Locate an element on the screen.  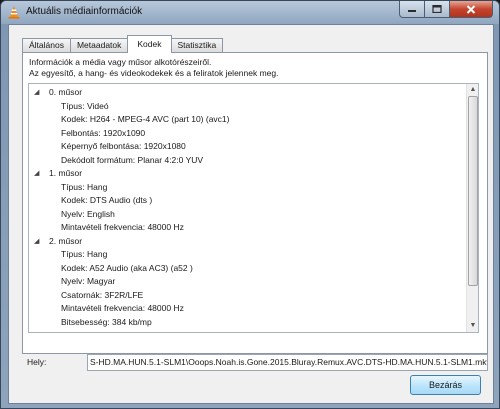
title-bar: Aktuális médiainformációk is located at coordinates (250, 12).